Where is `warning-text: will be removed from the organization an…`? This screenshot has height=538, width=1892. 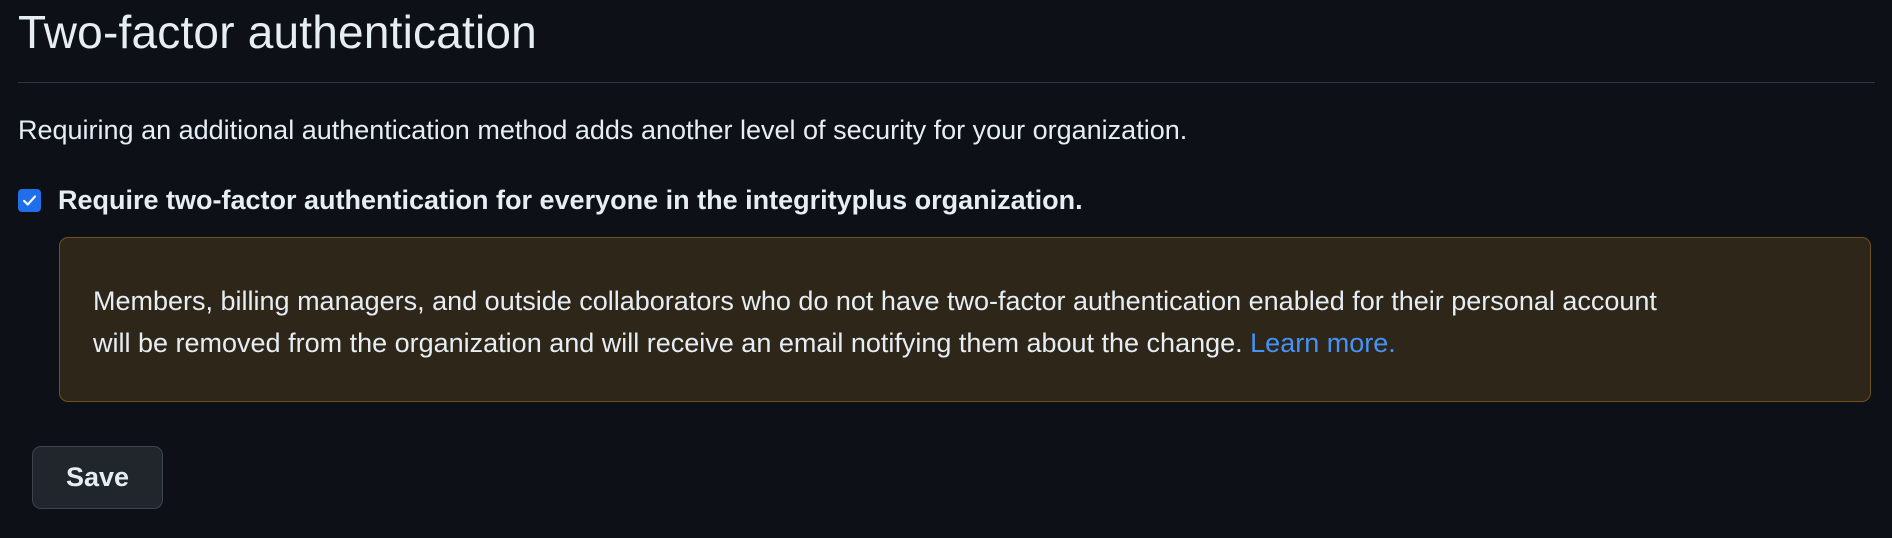 warning-text: will be removed from the organization an… is located at coordinates (668, 343).